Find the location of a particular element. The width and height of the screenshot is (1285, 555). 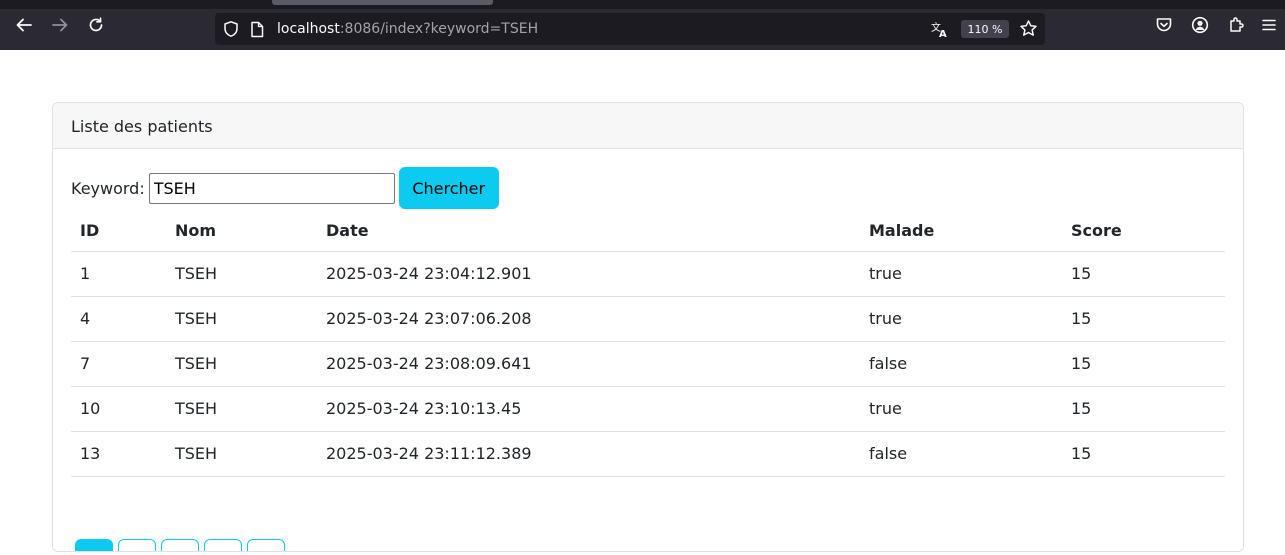

table-row: 10 TSEH 2025-03-24 23:10:13.45 true 15 is located at coordinates (648, 409).